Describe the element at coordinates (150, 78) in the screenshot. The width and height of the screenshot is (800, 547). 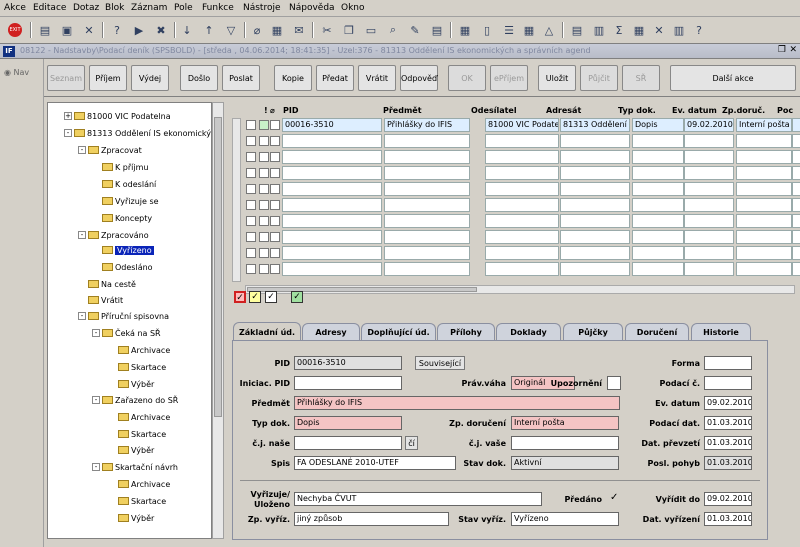
I see `vydej-button: Výdej` at that location.